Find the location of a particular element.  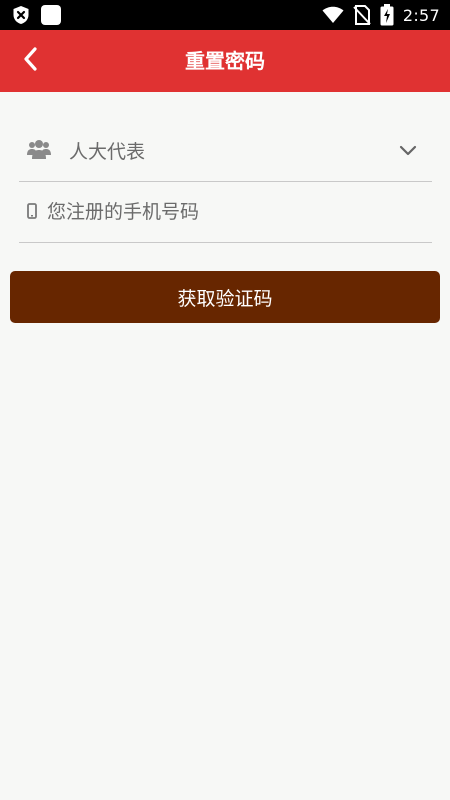

app-bar: 重置密码 is located at coordinates (225, 61).